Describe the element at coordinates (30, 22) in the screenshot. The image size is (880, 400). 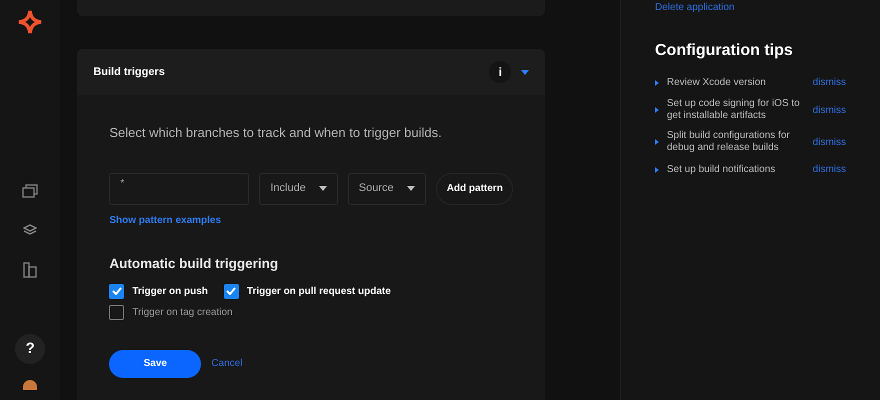
I see `logo-icon` at that location.